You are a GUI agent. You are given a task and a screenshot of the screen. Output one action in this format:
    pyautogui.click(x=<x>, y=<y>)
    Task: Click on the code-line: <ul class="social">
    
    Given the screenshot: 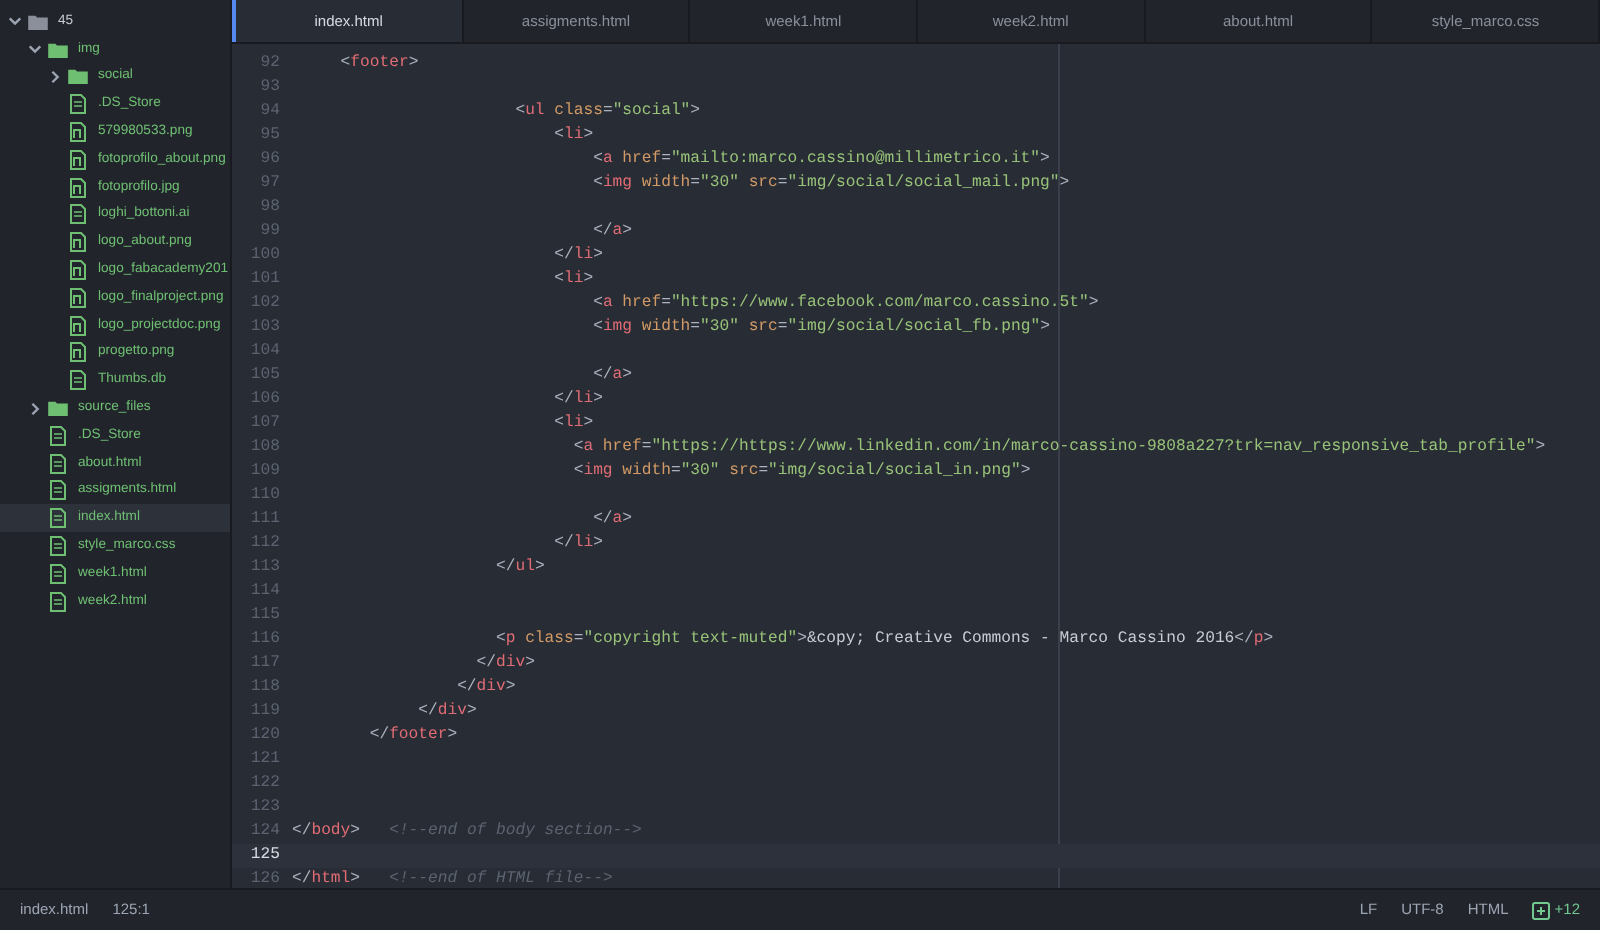 What is the action you would take?
    pyautogui.click(x=607, y=112)
    